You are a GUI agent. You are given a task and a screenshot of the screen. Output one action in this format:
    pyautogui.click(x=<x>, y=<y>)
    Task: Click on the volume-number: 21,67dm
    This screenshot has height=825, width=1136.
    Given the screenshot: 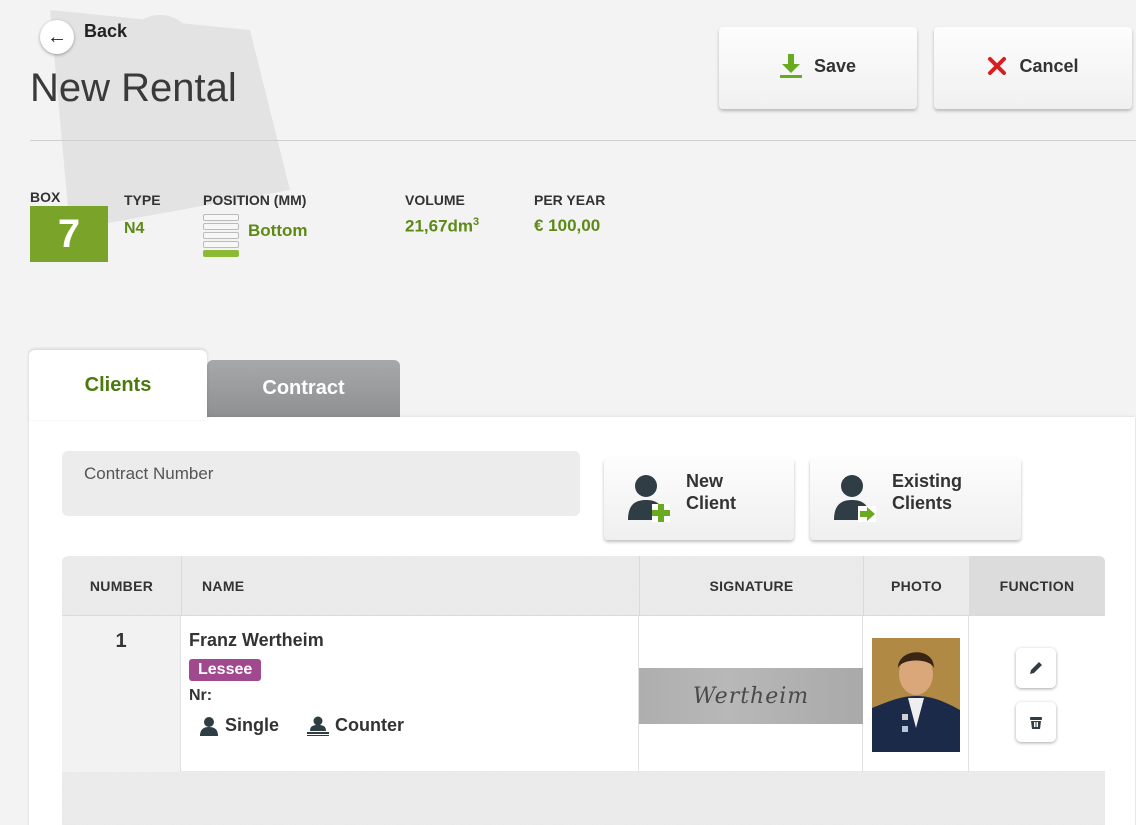 What is the action you would take?
    pyautogui.click(x=439, y=226)
    